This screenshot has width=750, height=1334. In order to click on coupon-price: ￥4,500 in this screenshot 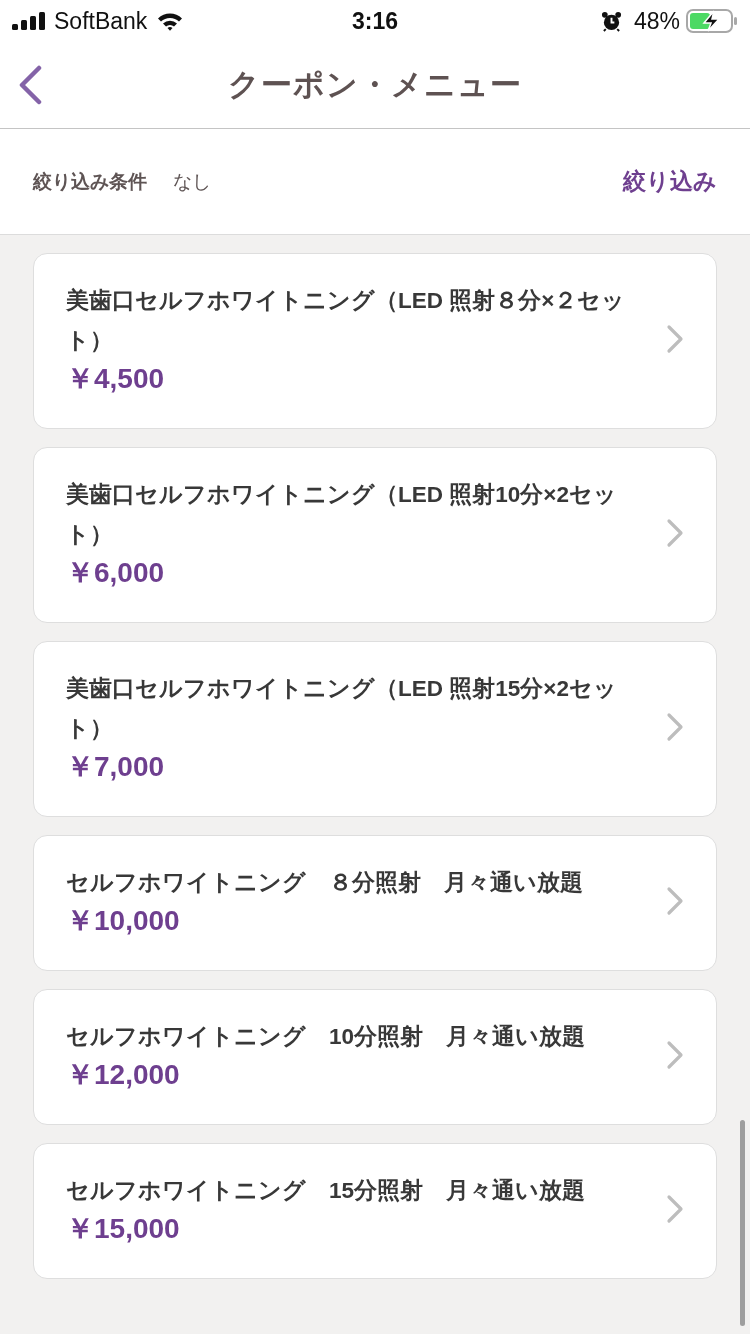, I will do `click(116, 379)`.